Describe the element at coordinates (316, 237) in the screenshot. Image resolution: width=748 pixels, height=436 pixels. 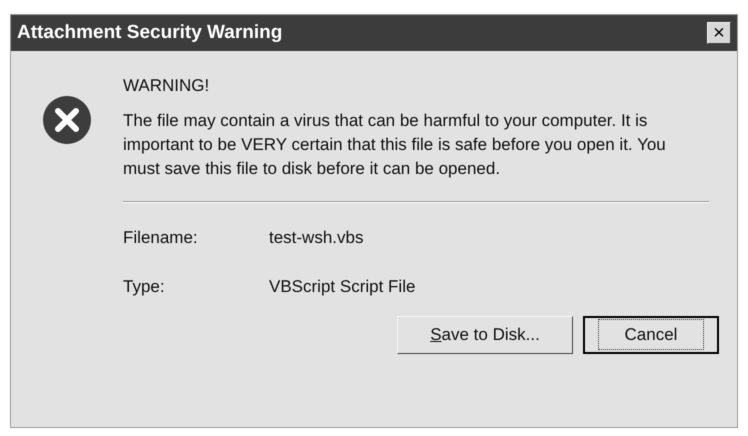
I see `field-value: test-wsh.vbs` at that location.